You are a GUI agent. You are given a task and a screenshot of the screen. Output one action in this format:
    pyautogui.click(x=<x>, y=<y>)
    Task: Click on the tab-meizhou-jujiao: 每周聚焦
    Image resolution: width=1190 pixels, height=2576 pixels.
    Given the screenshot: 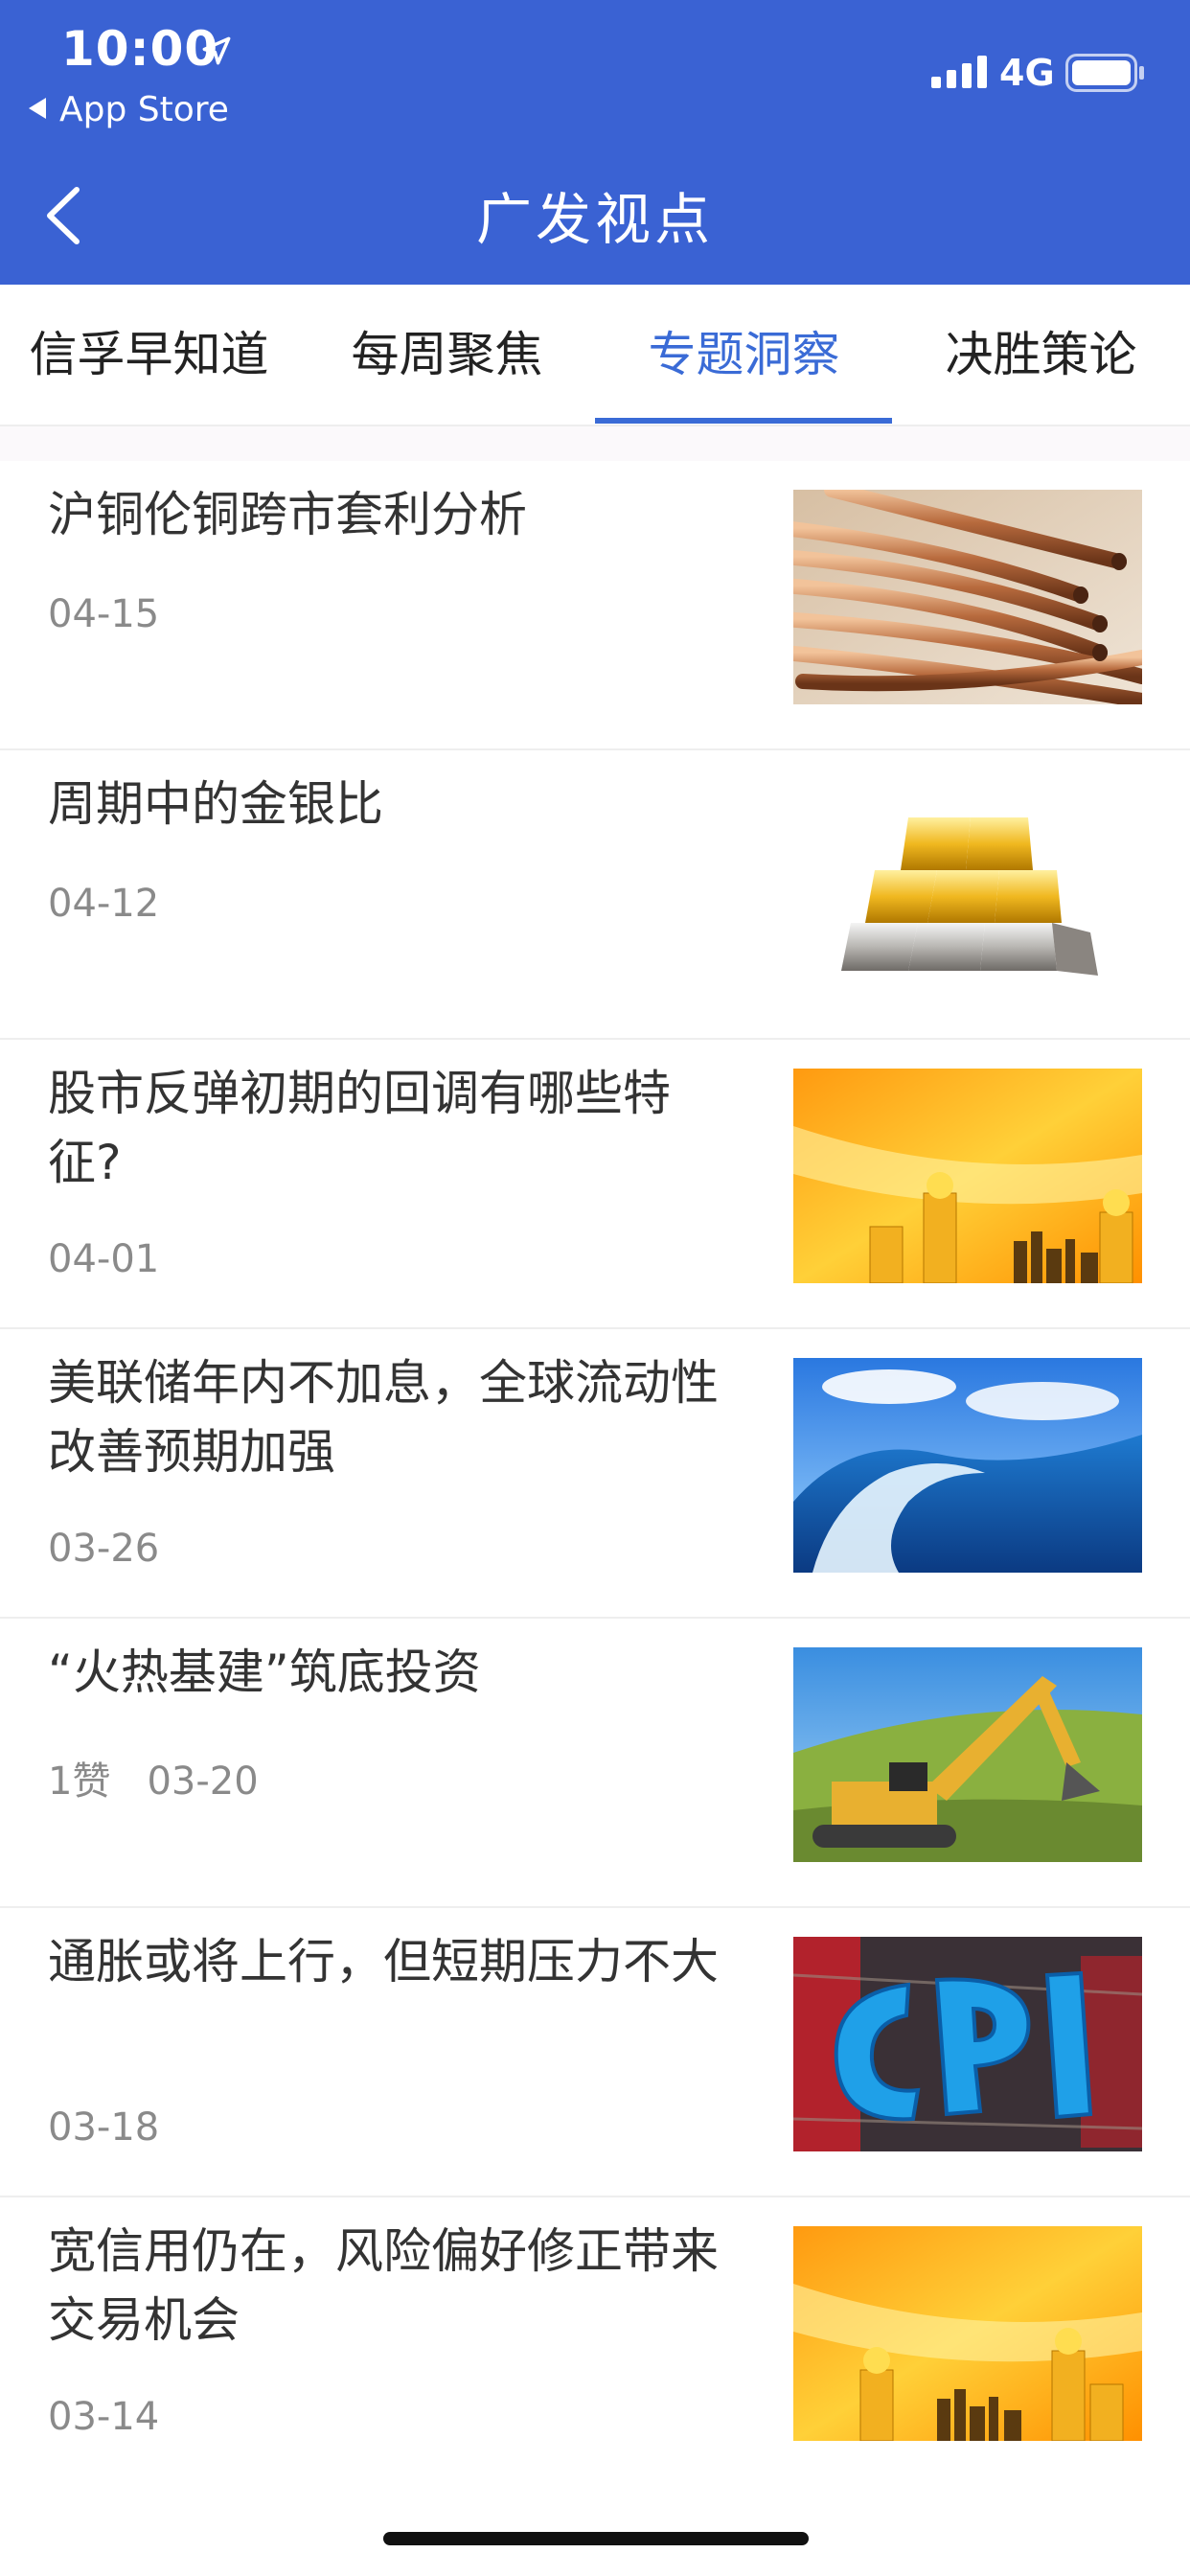 What is the action you would take?
    pyautogui.click(x=447, y=355)
    